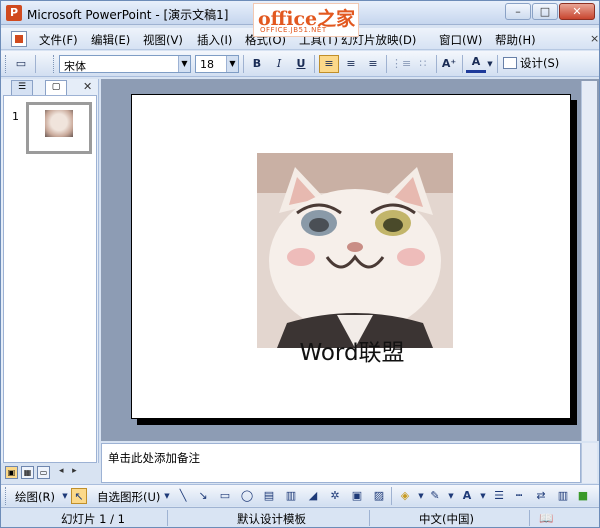  Describe the element at coordinates (217, 64) in the screenshot. I see `font-size-combo: 18 ▼` at that location.